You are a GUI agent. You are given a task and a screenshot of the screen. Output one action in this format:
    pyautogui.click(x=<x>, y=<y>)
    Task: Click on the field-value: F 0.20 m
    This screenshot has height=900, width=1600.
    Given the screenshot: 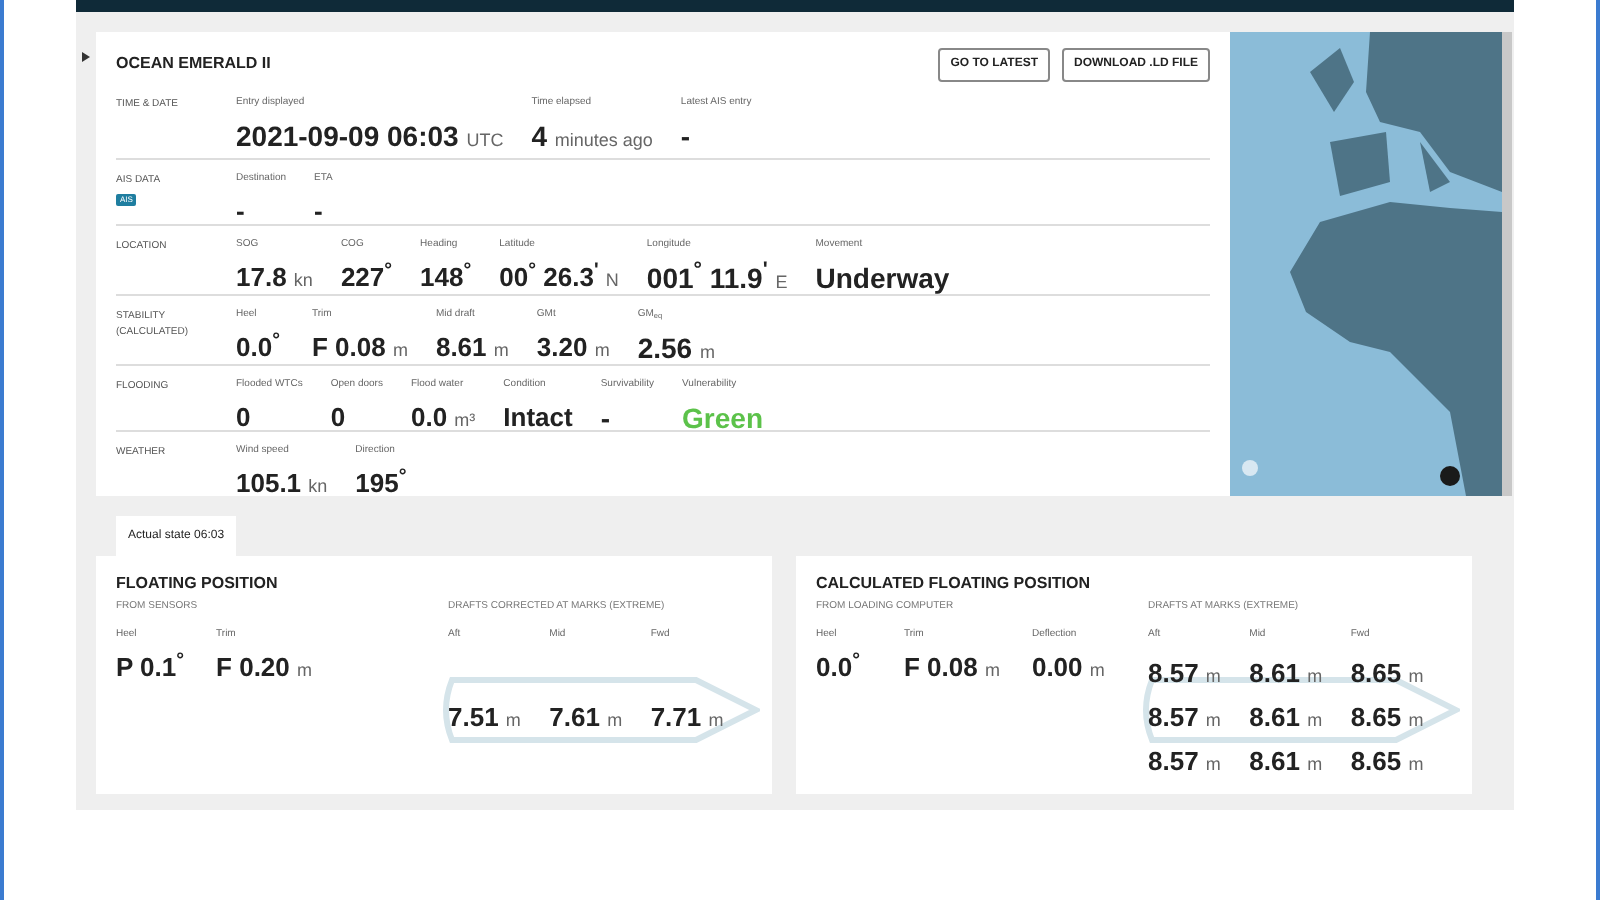 What is the action you would take?
    pyautogui.click(x=264, y=667)
    